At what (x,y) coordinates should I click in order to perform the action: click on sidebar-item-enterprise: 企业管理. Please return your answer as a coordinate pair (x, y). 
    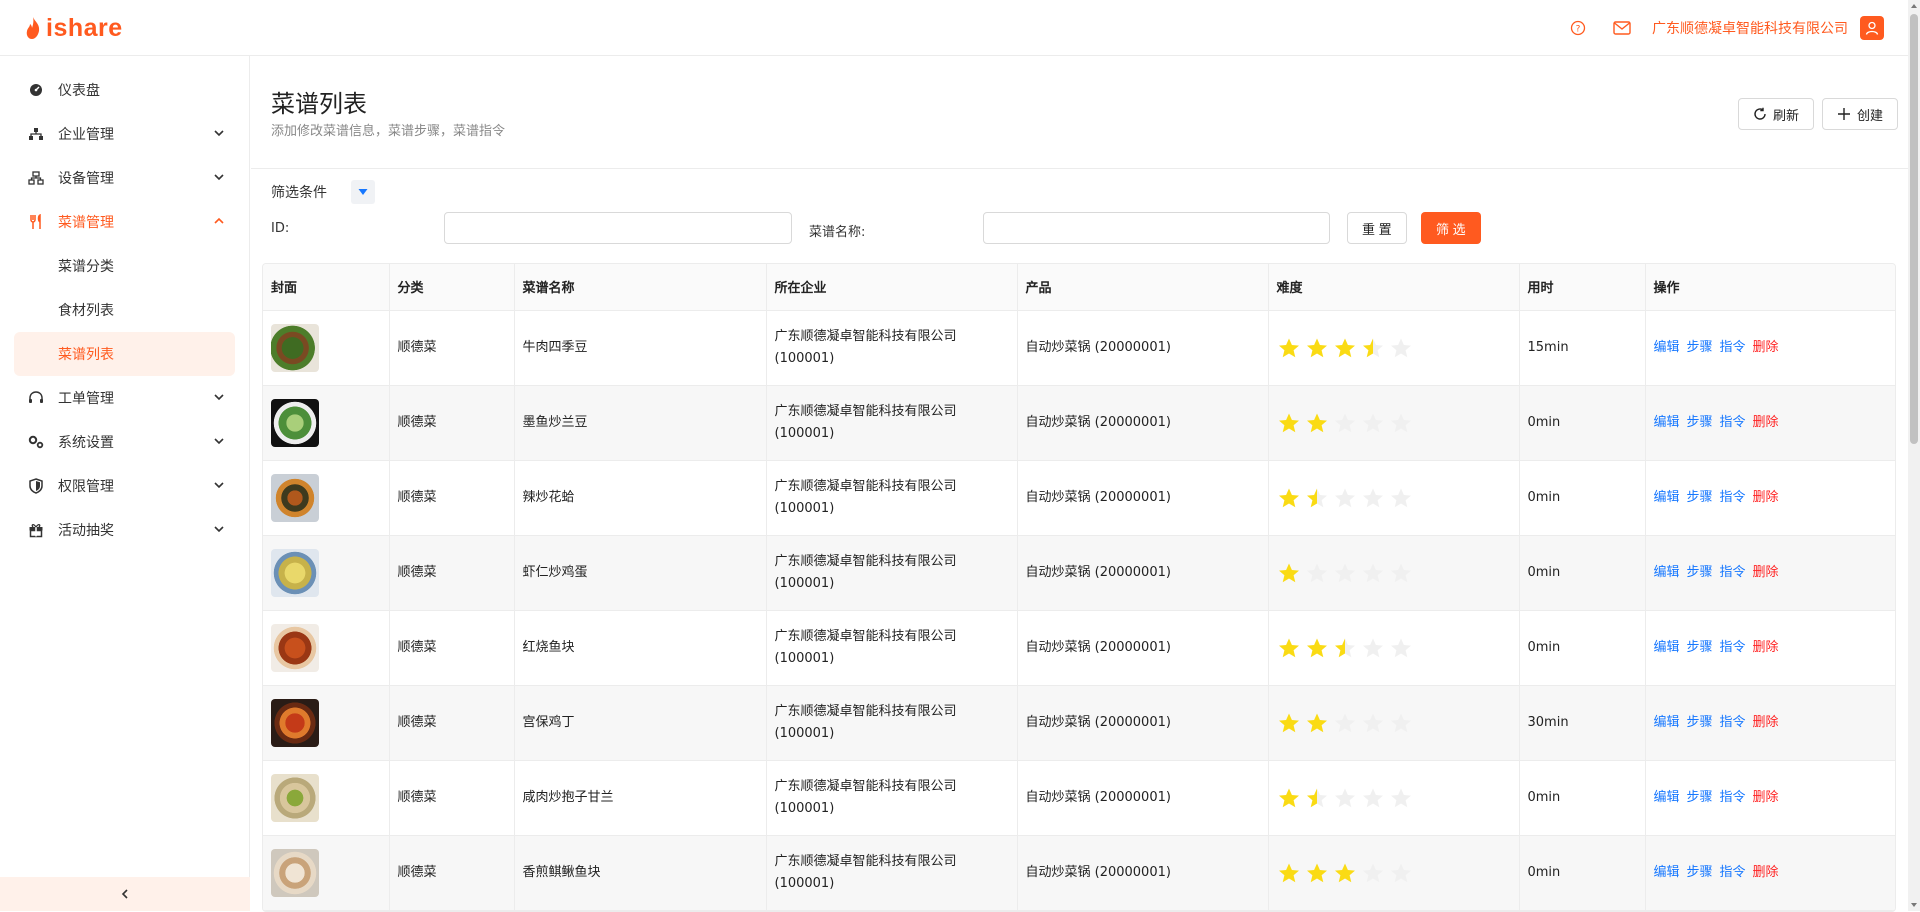
    Looking at the image, I should click on (124, 134).